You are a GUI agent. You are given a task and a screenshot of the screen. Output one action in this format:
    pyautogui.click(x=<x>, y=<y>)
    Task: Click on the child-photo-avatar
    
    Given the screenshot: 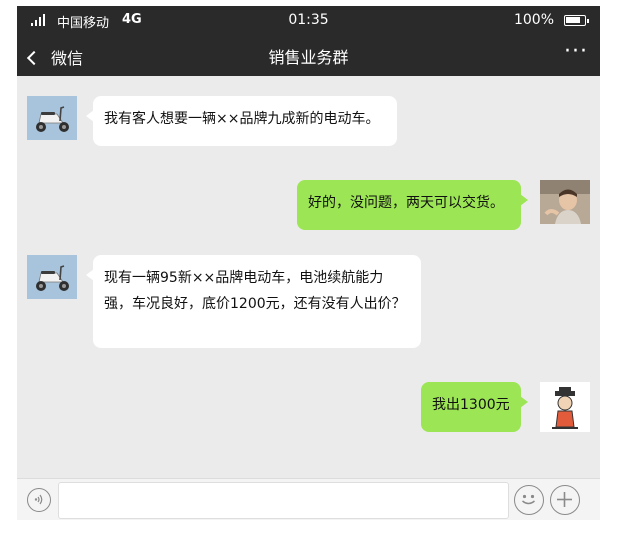 What is the action you would take?
    pyautogui.click(x=565, y=202)
    